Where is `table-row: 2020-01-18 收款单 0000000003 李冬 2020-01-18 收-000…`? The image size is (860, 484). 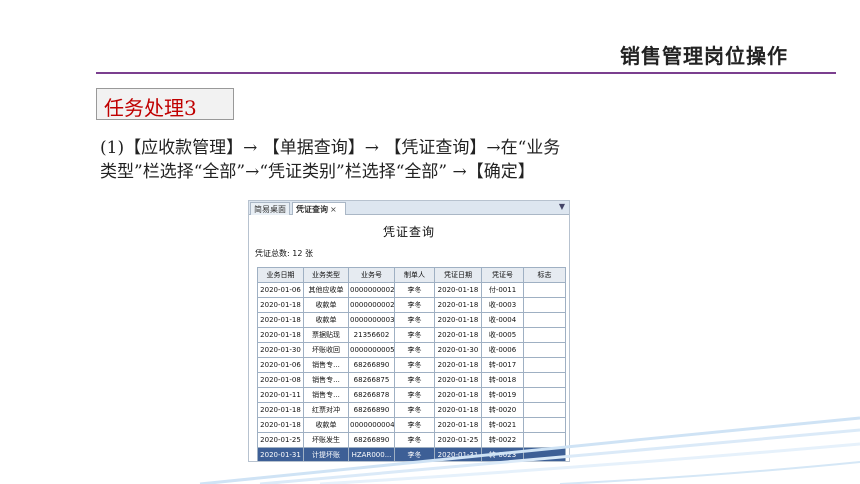
table-row: 2020-01-18 收款单 0000000003 李冬 2020-01-18 收-000… is located at coordinates (411, 320).